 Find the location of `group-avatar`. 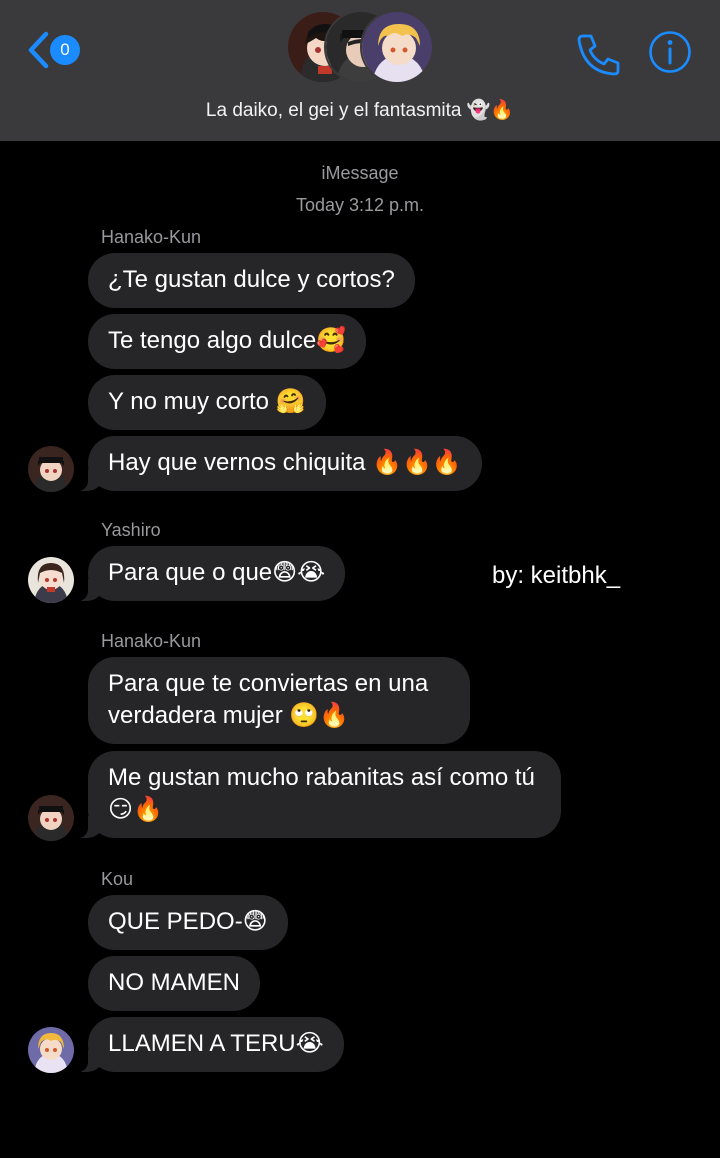

group-avatar is located at coordinates (361, 47).